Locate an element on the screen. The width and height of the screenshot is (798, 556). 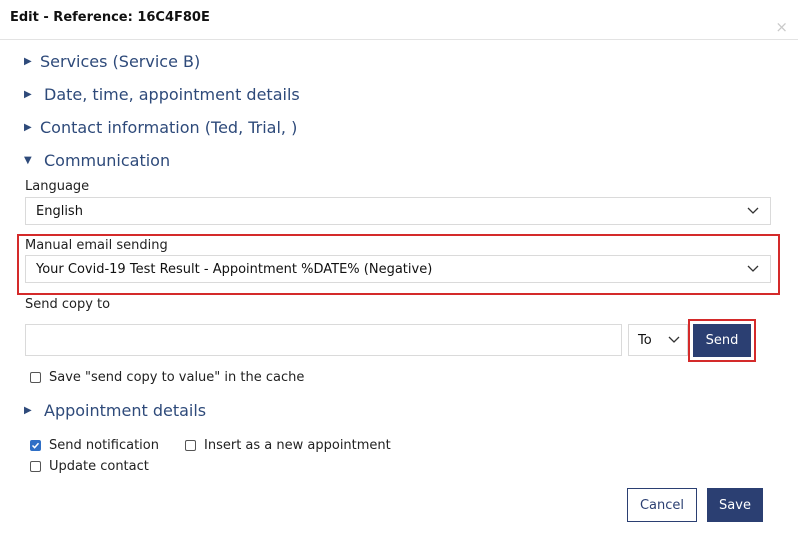
send-copy-label: Send copy to is located at coordinates (68, 304).